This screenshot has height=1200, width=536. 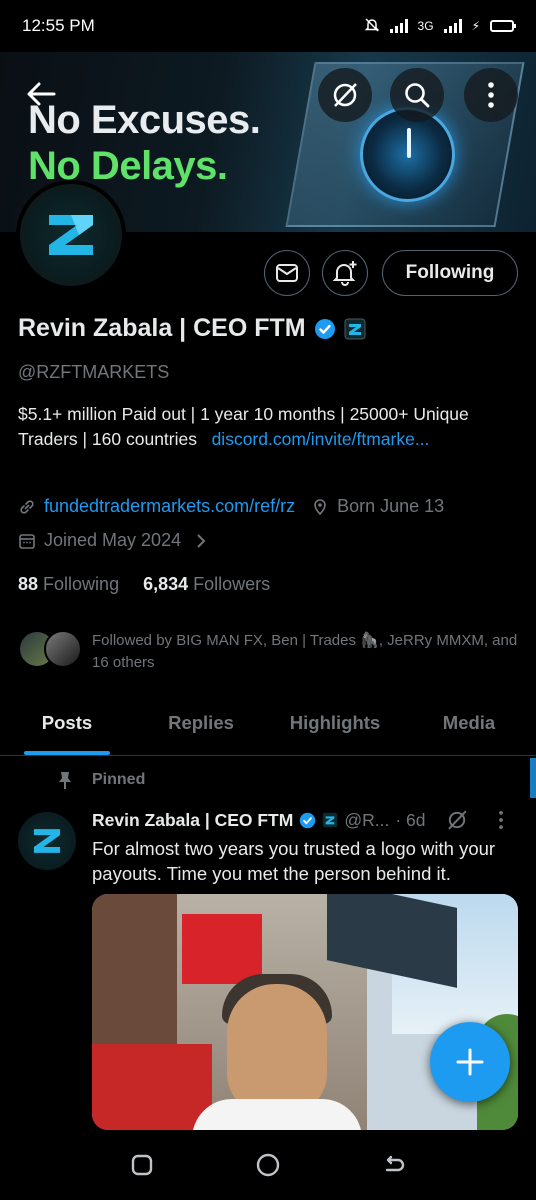 I want to click on tab-posts: Posts, so click(x=67, y=727).